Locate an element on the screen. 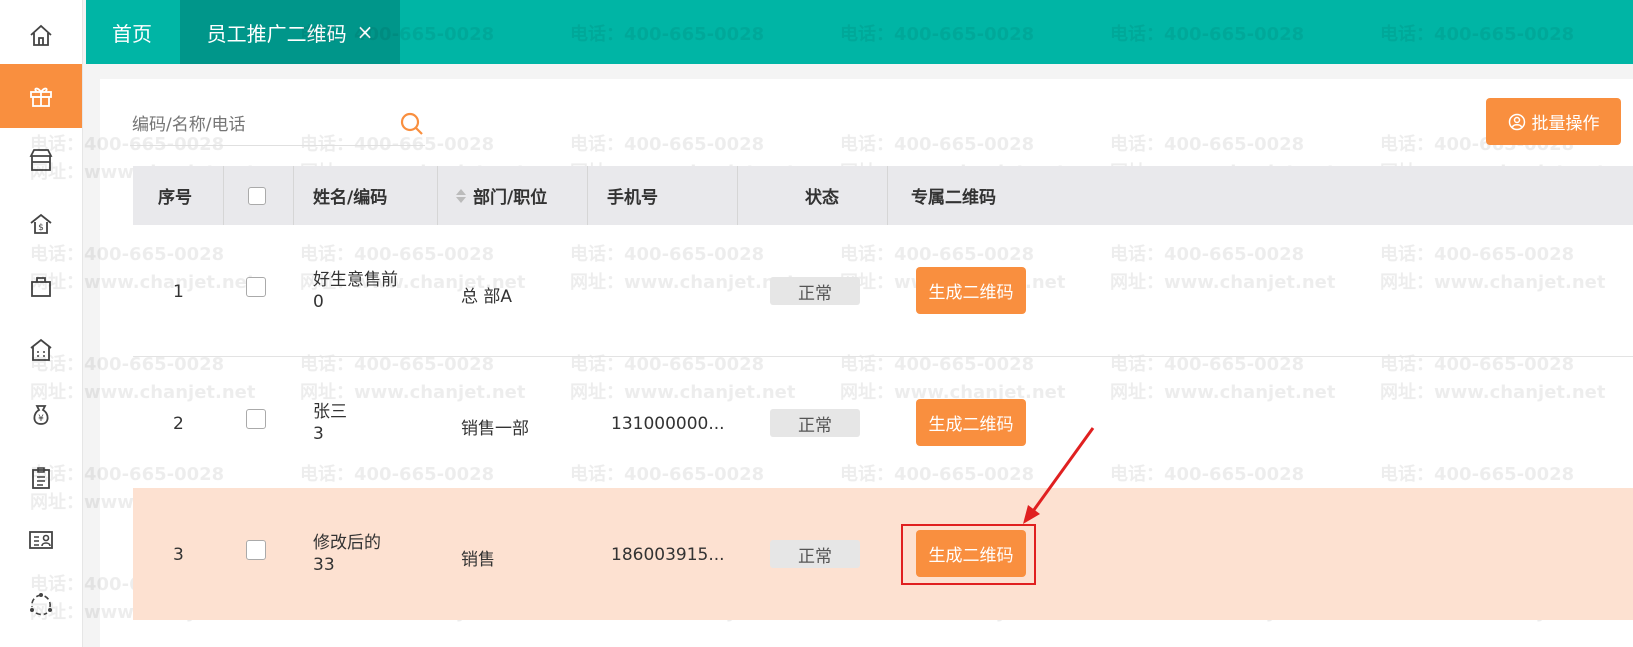 The width and height of the screenshot is (1633, 647). batch-operation-label: 批量操作 is located at coordinates (1565, 124).